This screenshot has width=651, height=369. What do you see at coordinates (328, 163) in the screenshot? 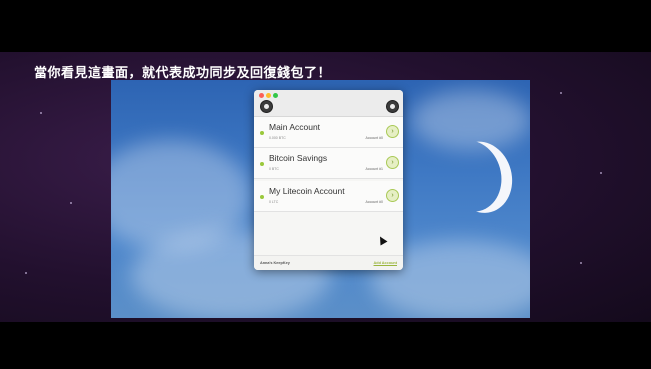
I see `account-row-bitcoin-savings: Bitcoin Savings 0 BTC Account #1 ›` at bounding box center [328, 163].